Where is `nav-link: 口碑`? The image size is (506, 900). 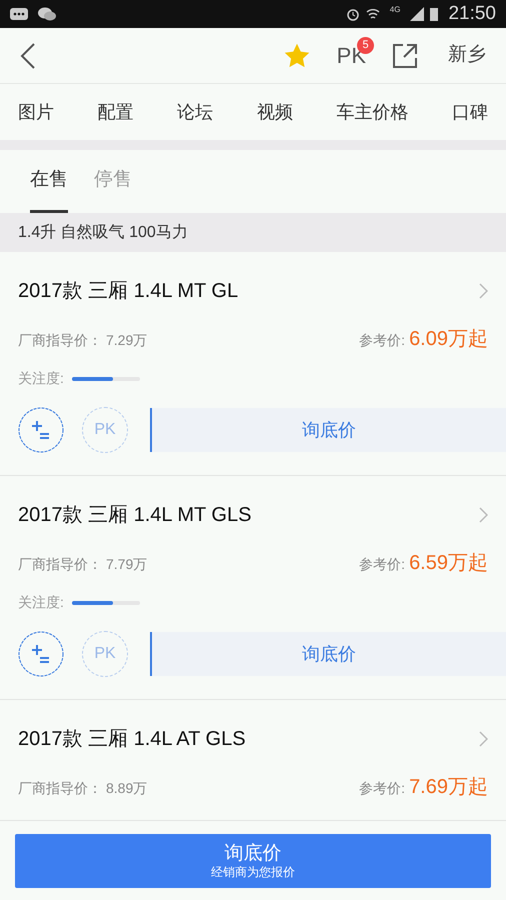 nav-link: 口碑 is located at coordinates (470, 112).